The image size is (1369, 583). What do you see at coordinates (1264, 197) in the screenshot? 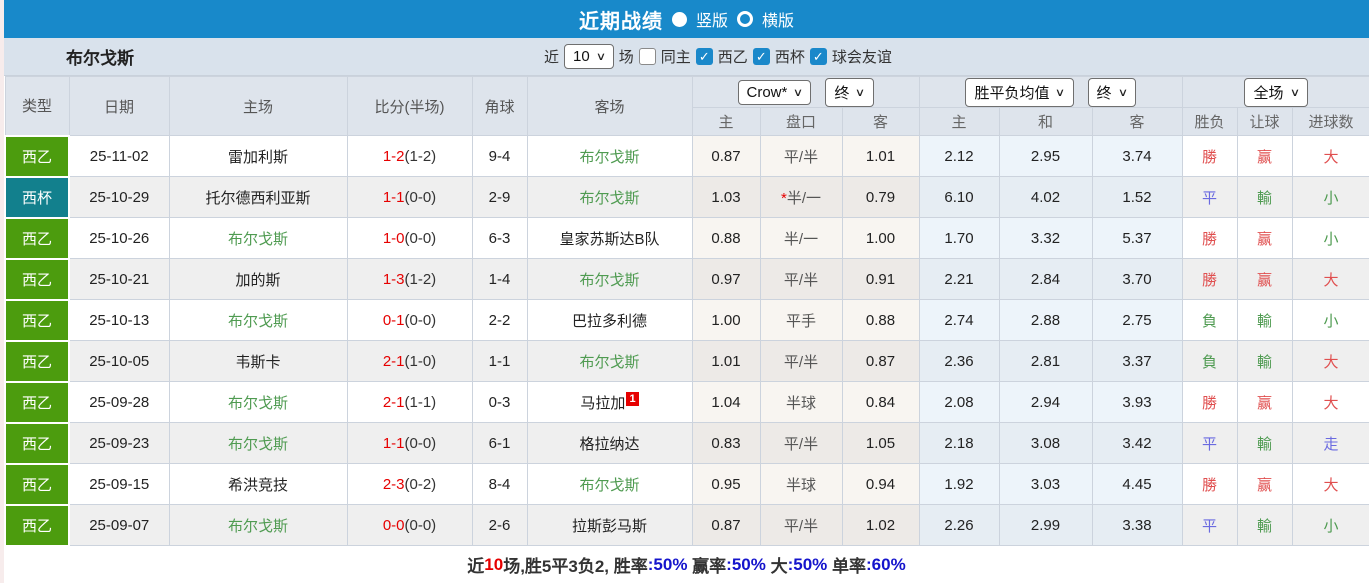
I see `result-handicap: 輸` at bounding box center [1264, 197].